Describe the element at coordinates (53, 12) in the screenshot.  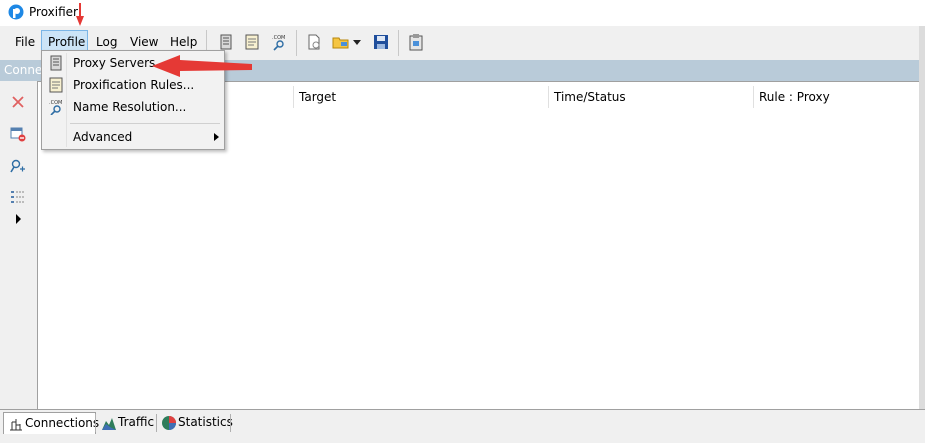
I see `window-title: Proxifier` at that location.